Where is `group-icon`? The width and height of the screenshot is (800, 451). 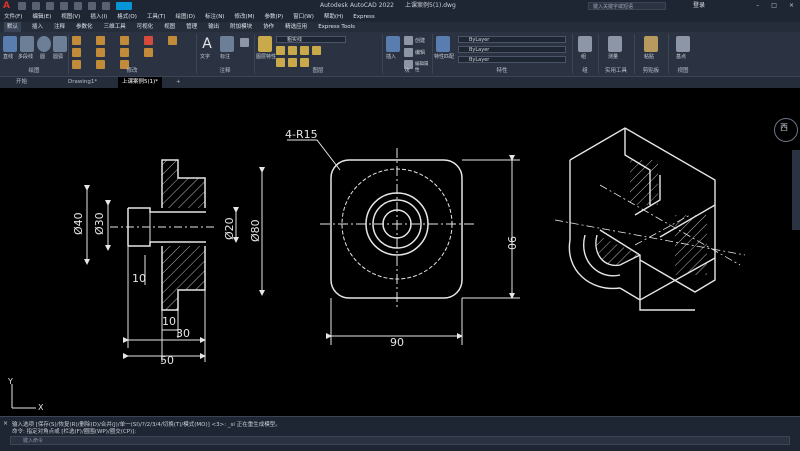 group-icon is located at coordinates (585, 44).